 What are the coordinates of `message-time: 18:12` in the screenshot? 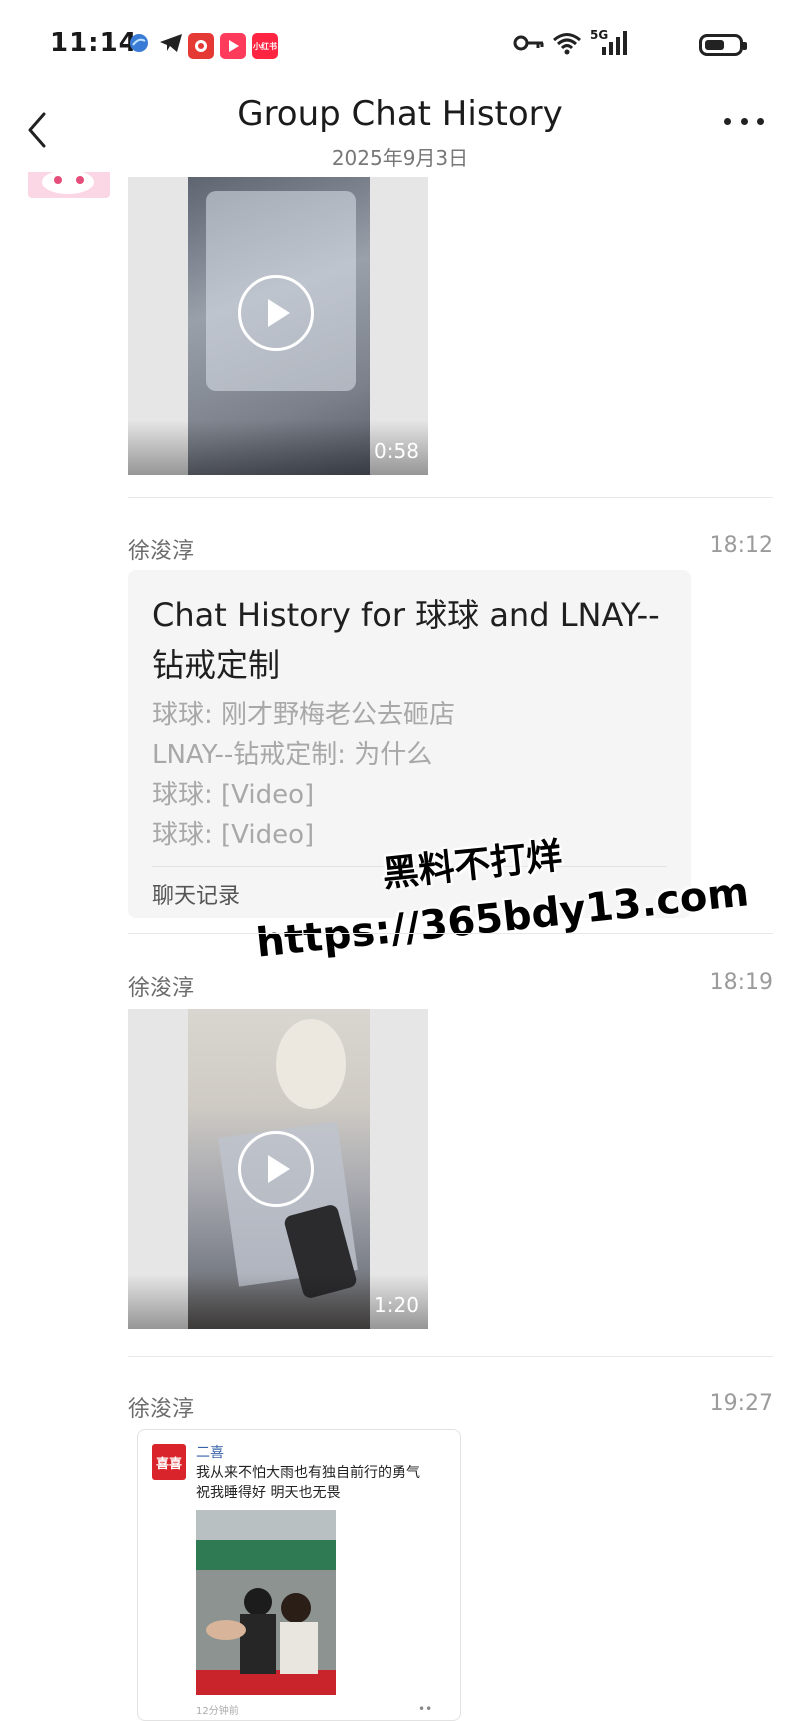 It's located at (741, 545).